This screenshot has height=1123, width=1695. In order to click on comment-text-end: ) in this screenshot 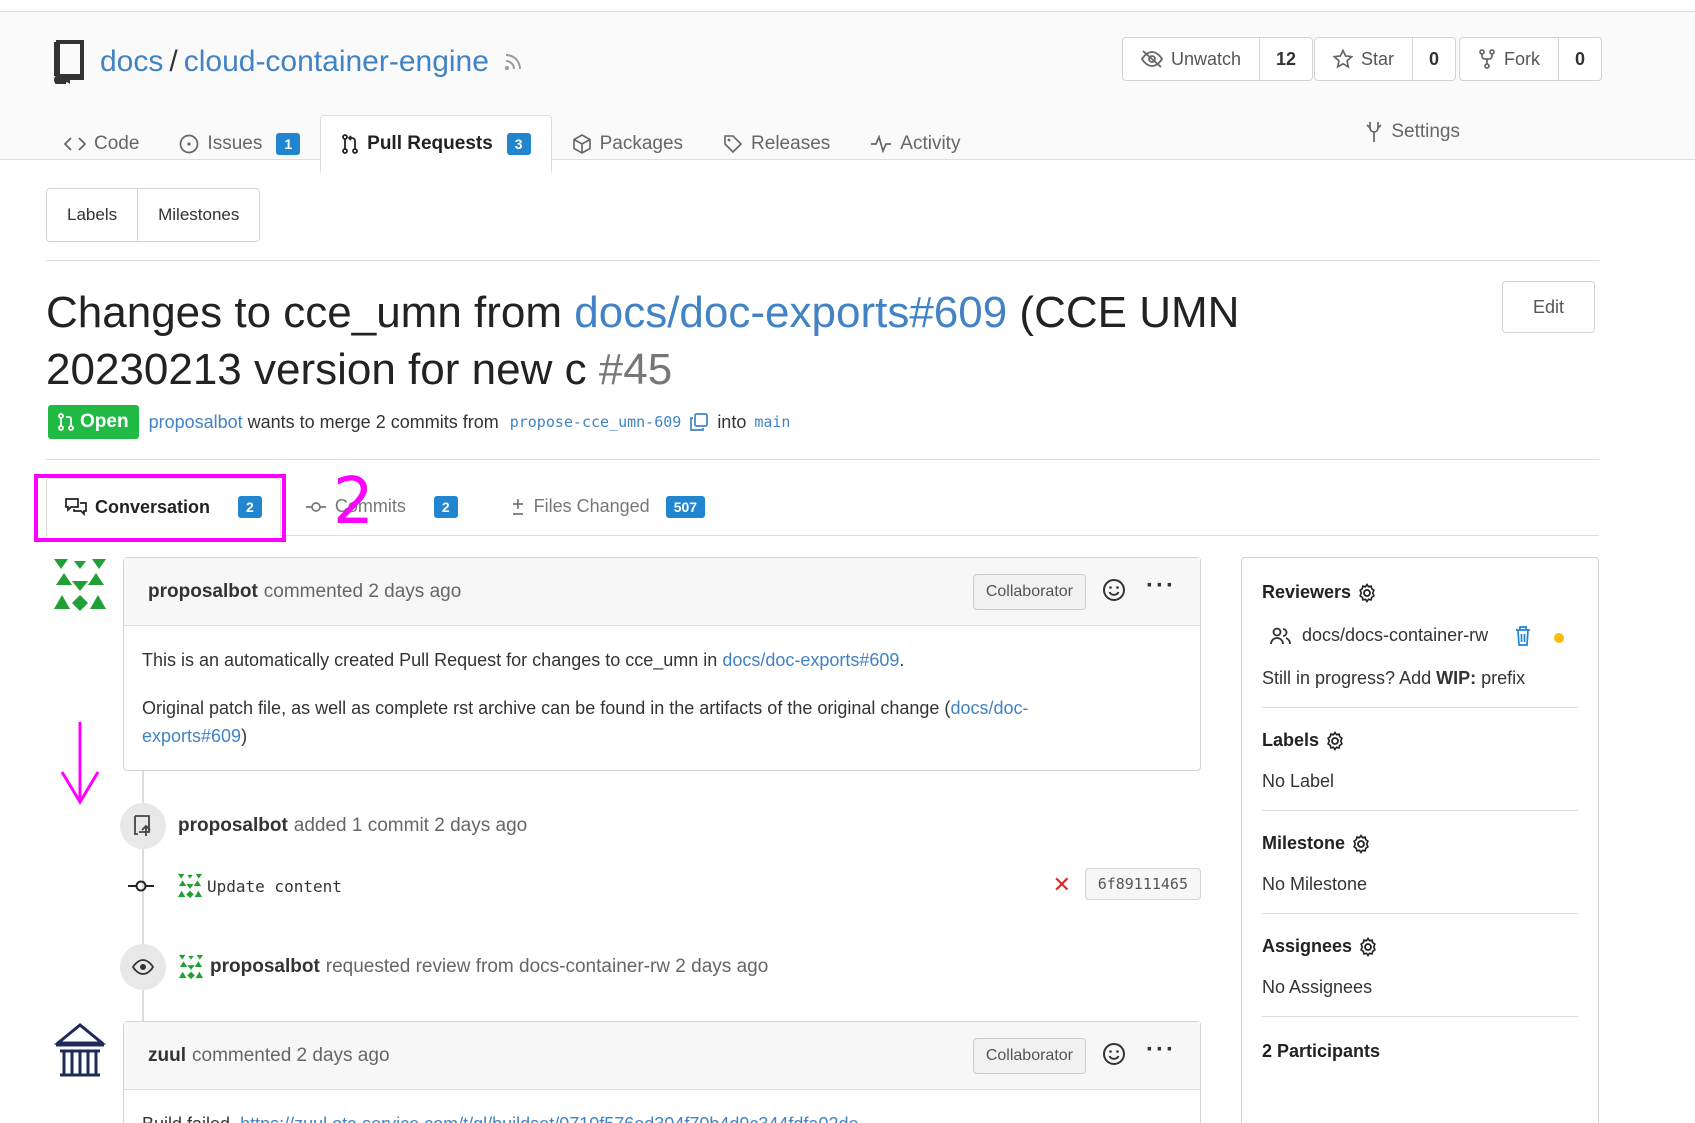, I will do `click(244, 736)`.